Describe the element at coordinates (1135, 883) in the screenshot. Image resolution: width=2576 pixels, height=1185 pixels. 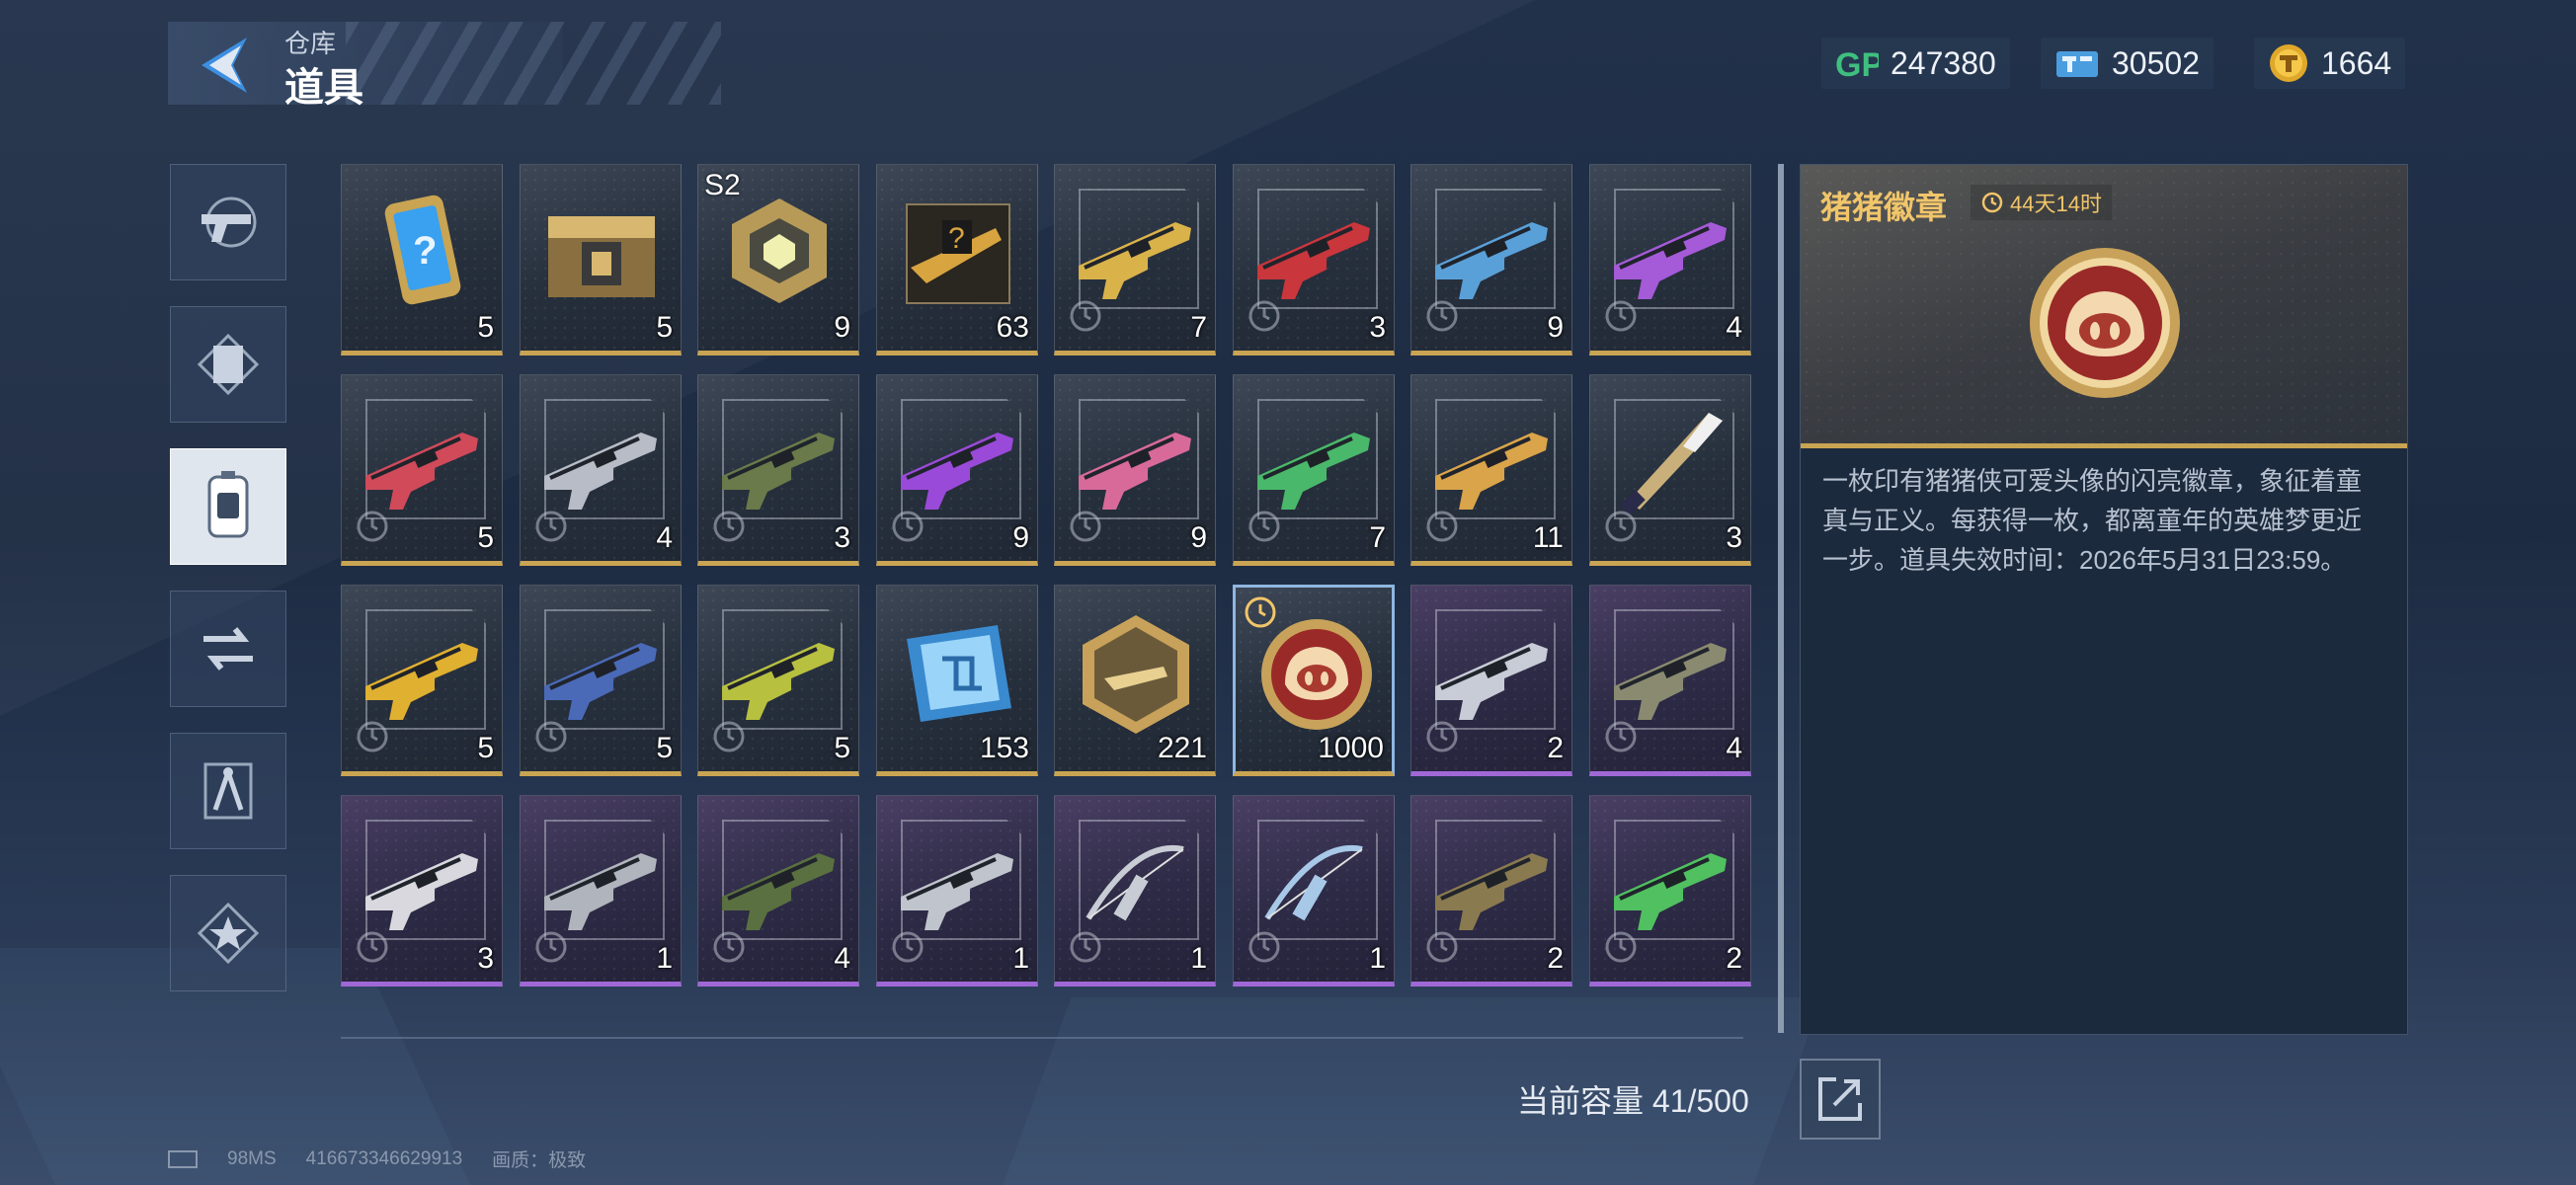
I see `bow-icon` at that location.